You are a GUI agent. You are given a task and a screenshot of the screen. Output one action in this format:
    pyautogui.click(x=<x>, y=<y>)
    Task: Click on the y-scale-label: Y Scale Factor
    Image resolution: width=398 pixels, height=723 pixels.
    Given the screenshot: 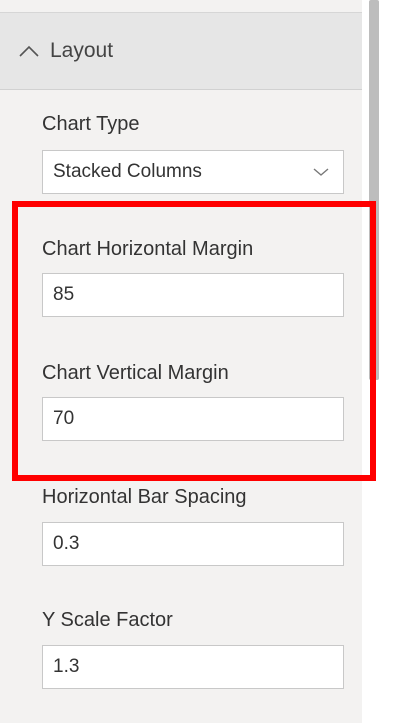 What is the action you would take?
    pyautogui.click(x=107, y=620)
    